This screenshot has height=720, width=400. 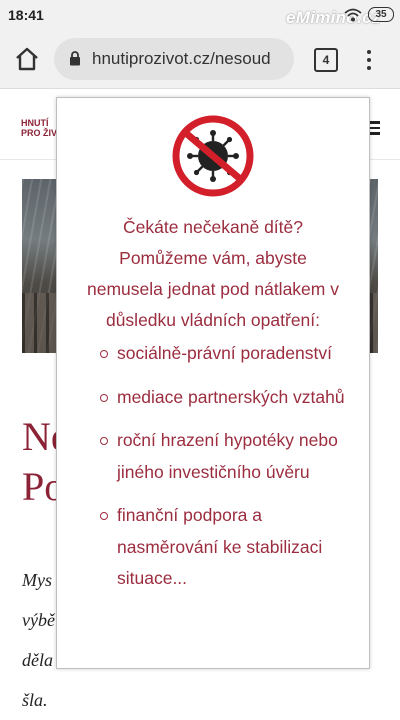 What do you see at coordinates (381, 14) in the screenshot?
I see `battery-indicator: 35` at bounding box center [381, 14].